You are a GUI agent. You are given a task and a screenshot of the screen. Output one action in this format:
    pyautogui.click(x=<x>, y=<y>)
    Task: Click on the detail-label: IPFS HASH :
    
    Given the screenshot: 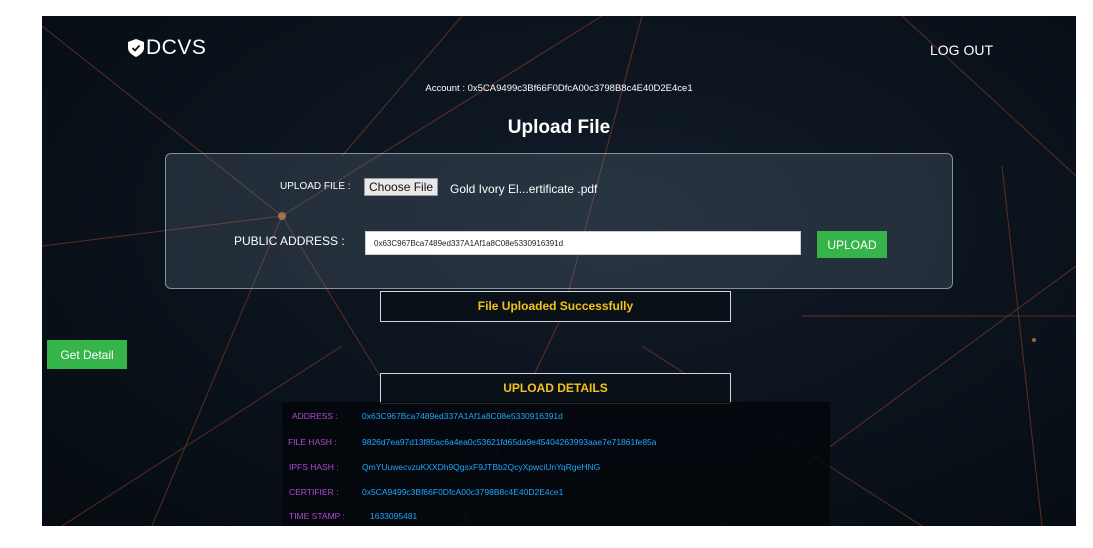 What is the action you would take?
    pyautogui.click(x=314, y=467)
    